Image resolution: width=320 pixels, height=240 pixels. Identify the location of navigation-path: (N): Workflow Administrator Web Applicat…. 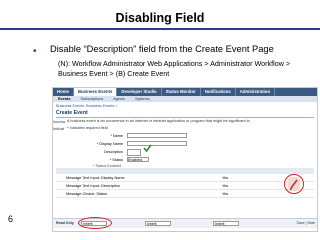
(174, 68).